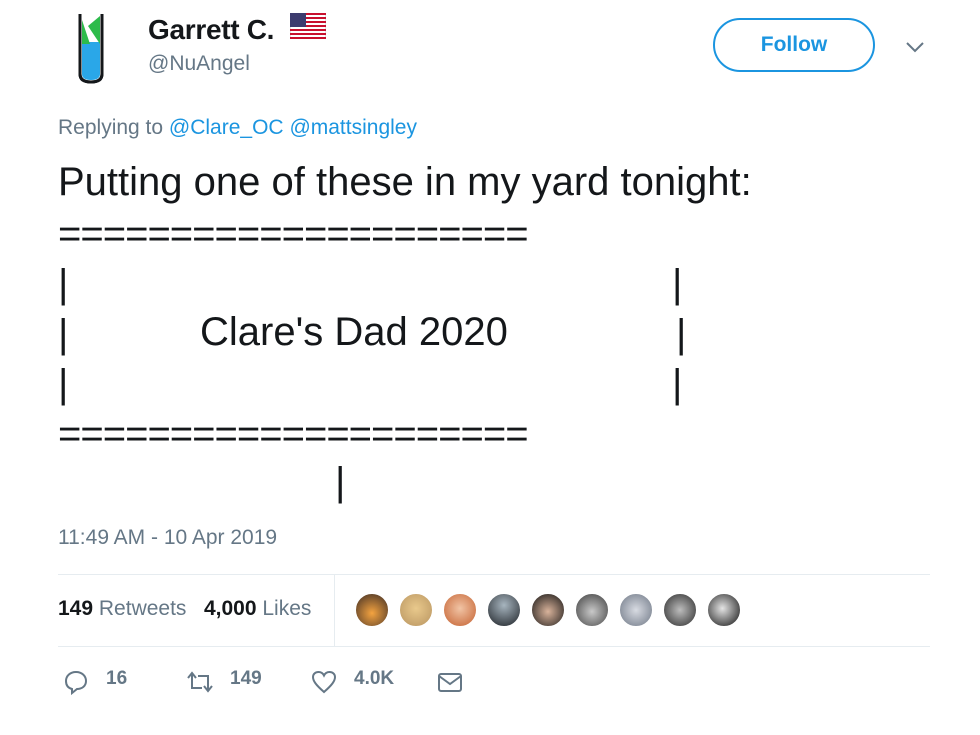  I want to click on sign-bar-right-2: |, so click(681, 334).